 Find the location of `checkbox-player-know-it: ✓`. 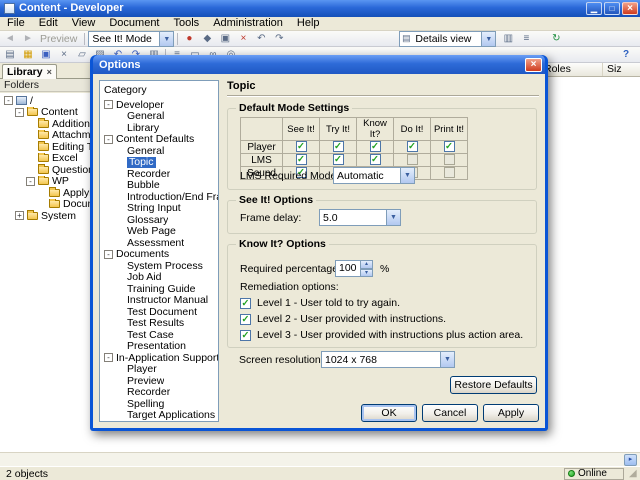

checkbox-player-know-it: ✓ is located at coordinates (375, 147).